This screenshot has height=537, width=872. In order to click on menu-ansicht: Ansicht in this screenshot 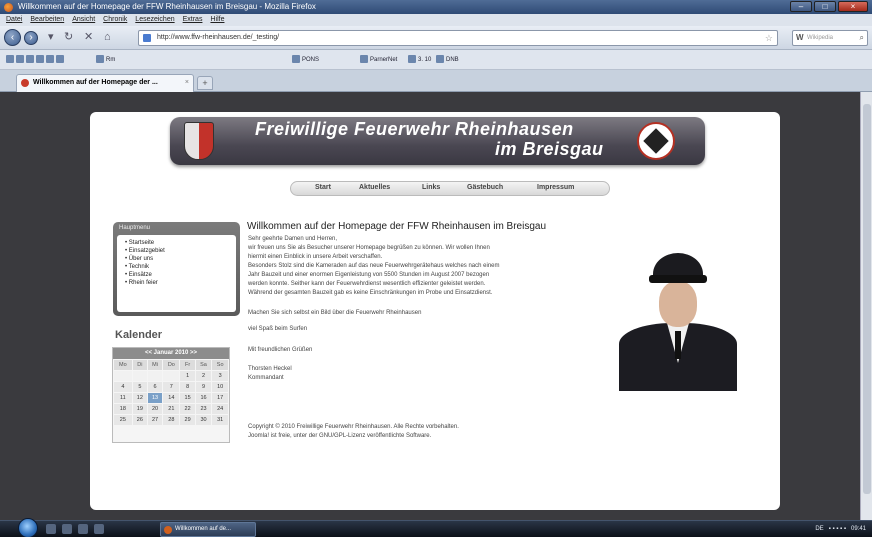, I will do `click(83, 20)`.